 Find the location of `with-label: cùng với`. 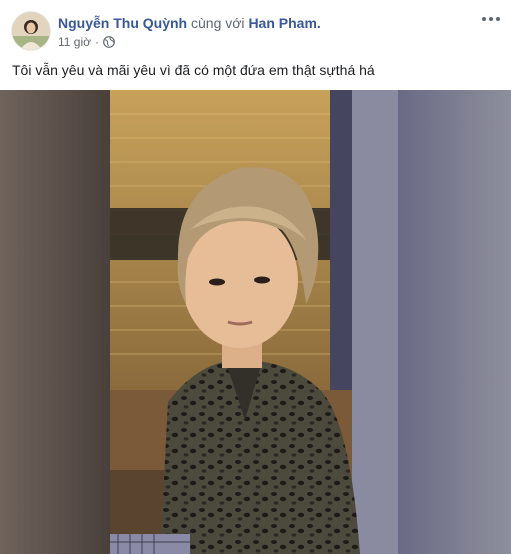

with-label: cùng với is located at coordinates (218, 23).